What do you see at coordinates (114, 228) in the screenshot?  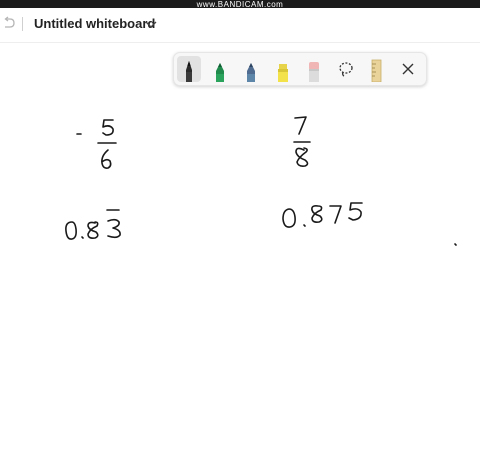 I see `ink-digit-3a` at bounding box center [114, 228].